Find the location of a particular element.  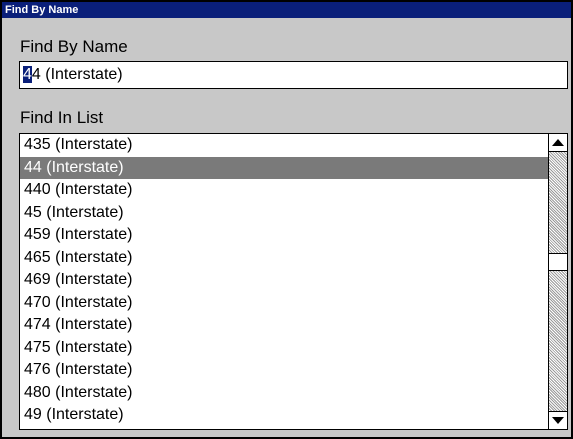

list-item: 474 (Interstate) is located at coordinates (284, 325).